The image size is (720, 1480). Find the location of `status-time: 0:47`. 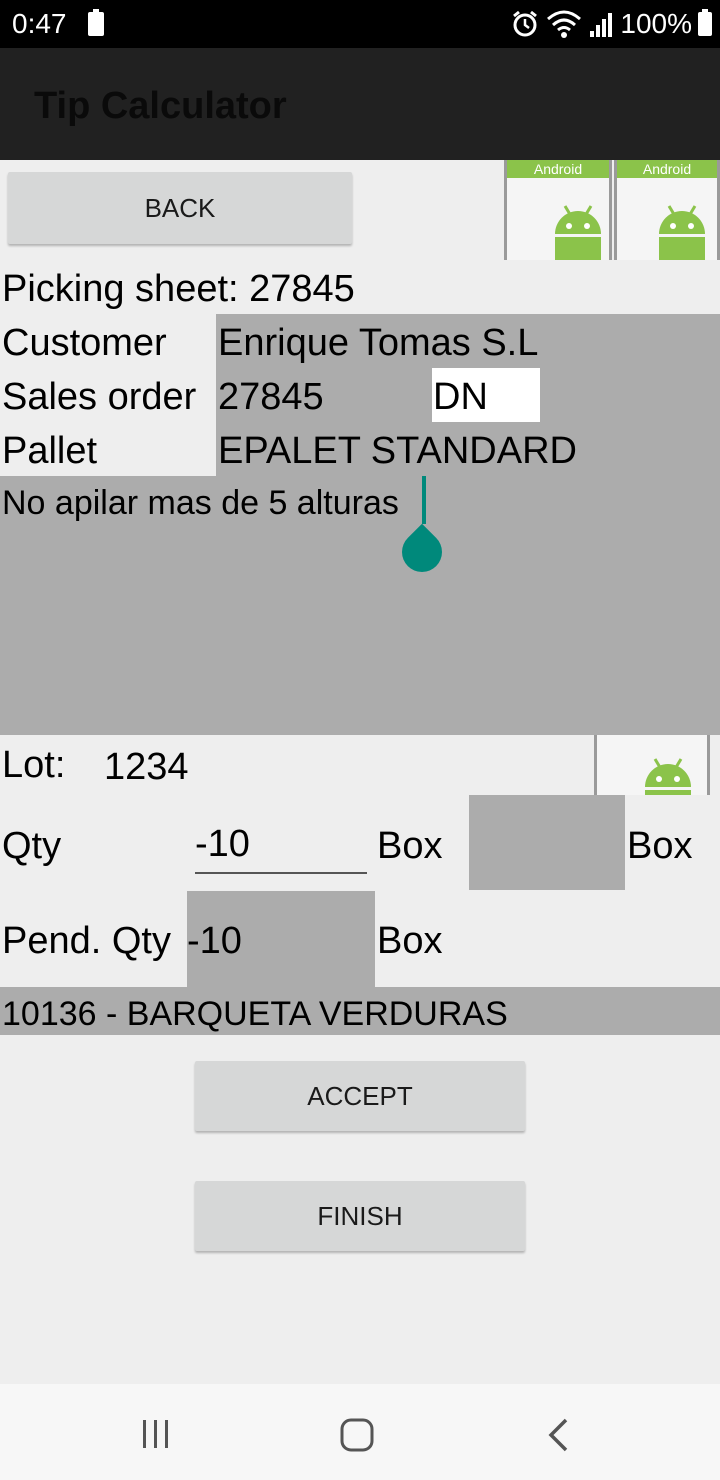

status-time: 0:47 is located at coordinates (39, 23).